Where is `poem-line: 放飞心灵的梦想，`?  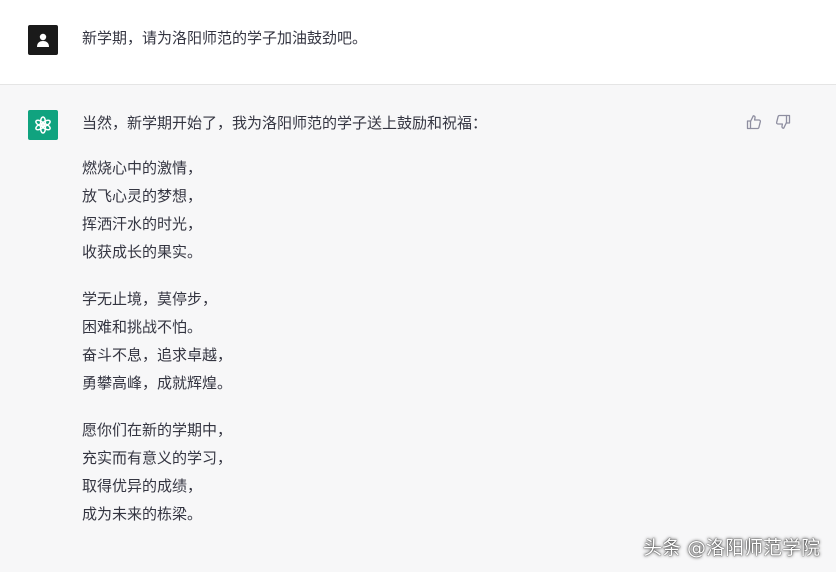
poem-line: 放飞心灵的梦想， is located at coordinates (142, 196).